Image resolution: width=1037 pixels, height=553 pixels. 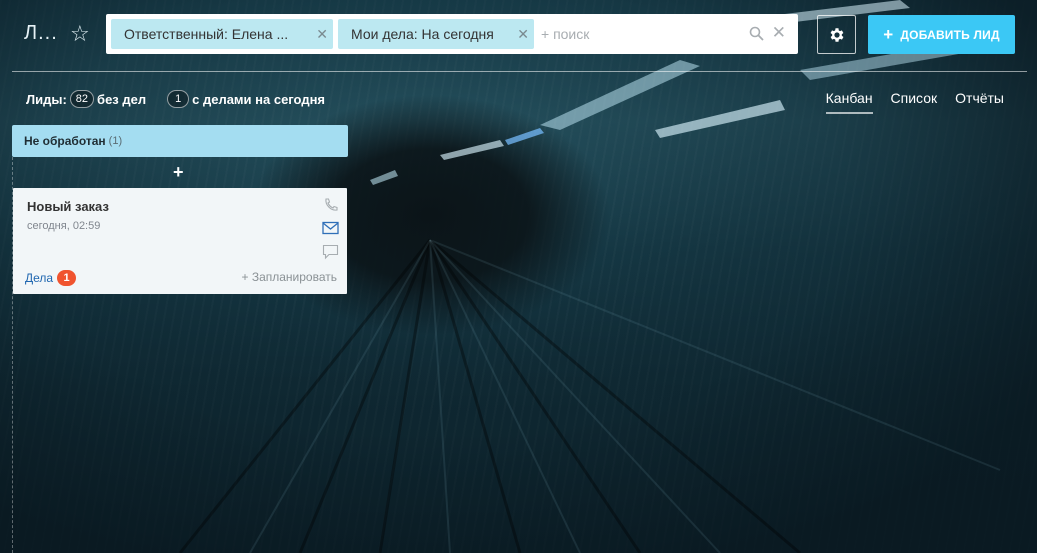 I want to click on filter-chip-responsible: Ответственный: Елена ... ✕, so click(x=222, y=34).